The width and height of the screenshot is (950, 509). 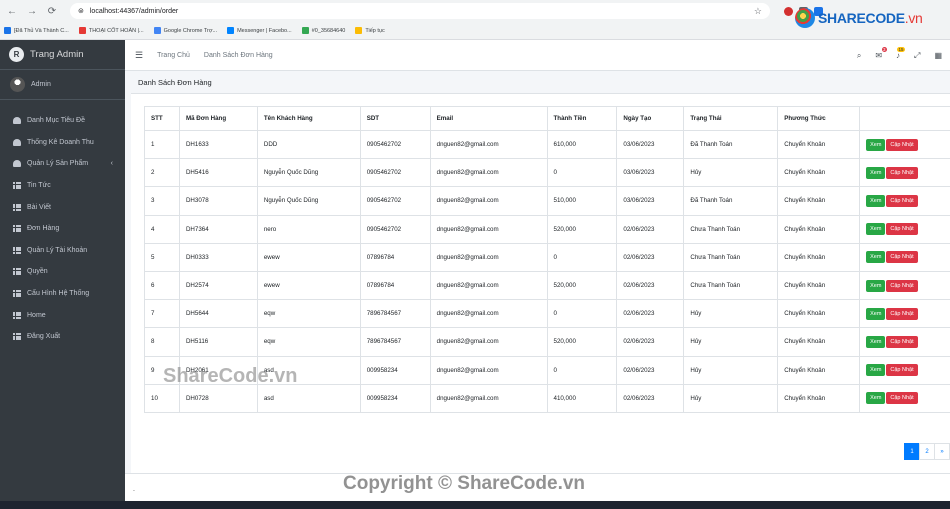 I want to click on avatar, so click(x=17, y=84).